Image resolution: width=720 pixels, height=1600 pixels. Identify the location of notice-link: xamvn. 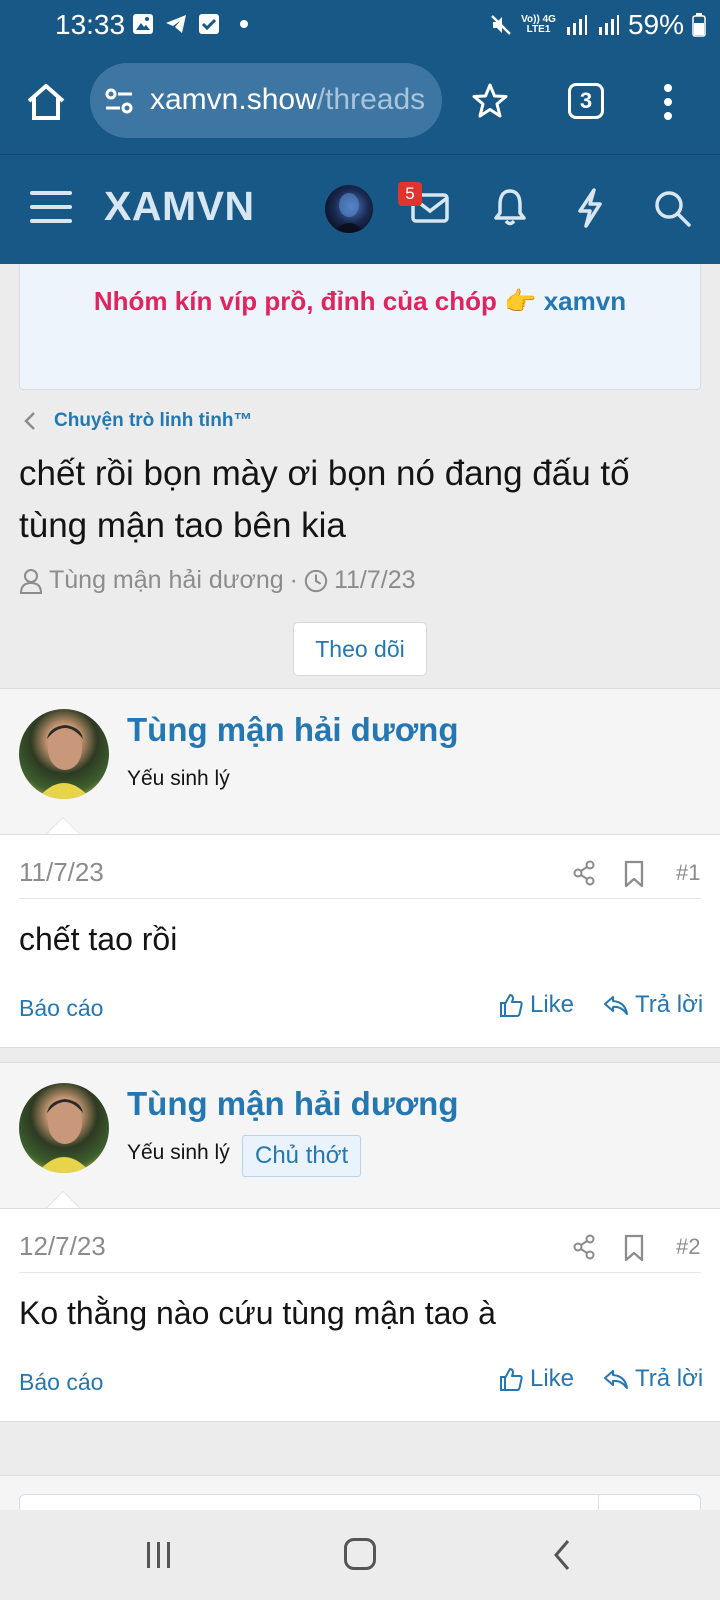
(585, 301).